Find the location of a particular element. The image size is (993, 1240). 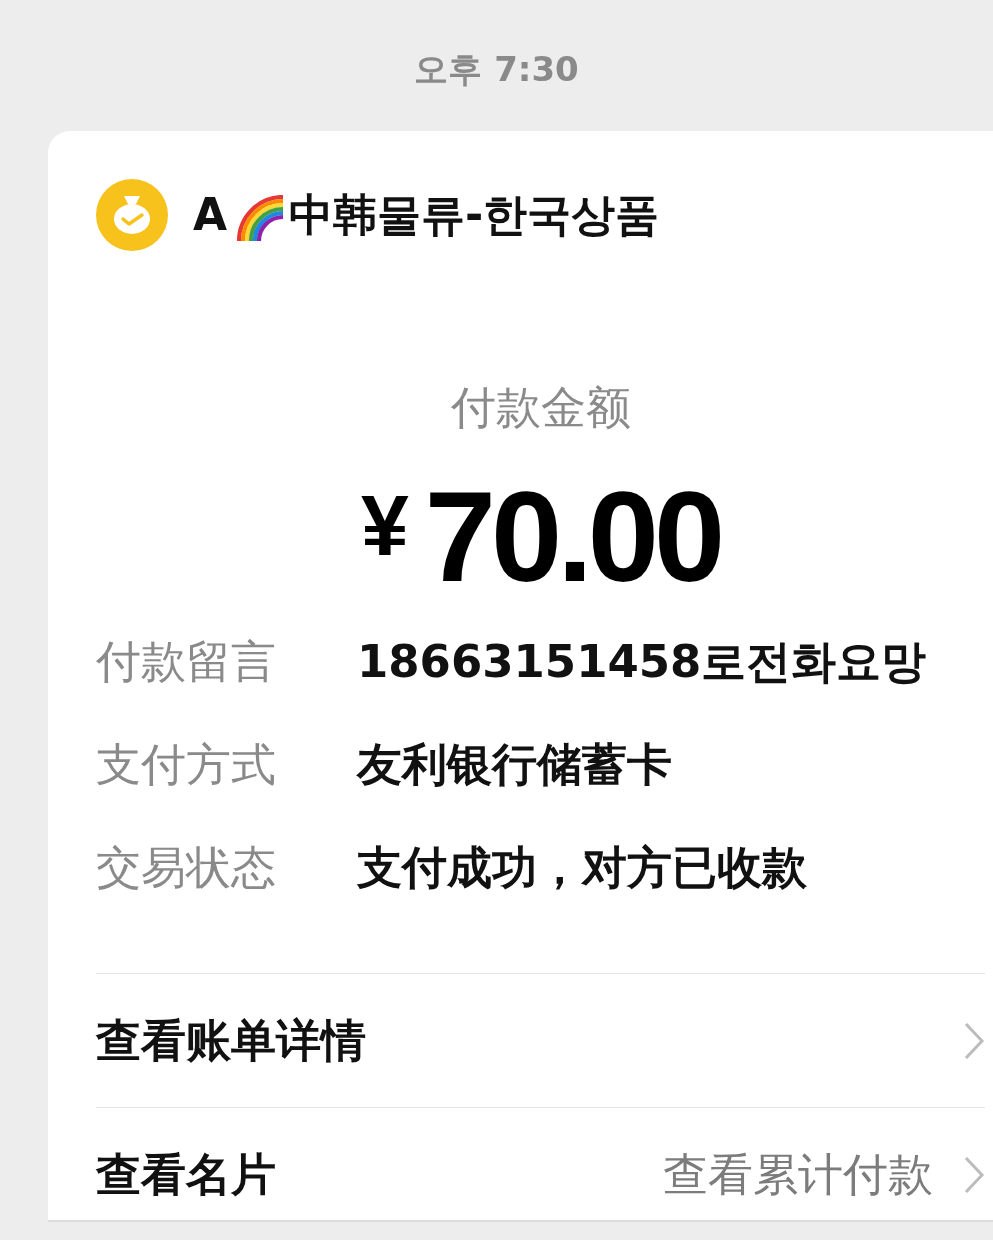

detail-value: 支付成功，对方已收款 is located at coordinates (582, 867).